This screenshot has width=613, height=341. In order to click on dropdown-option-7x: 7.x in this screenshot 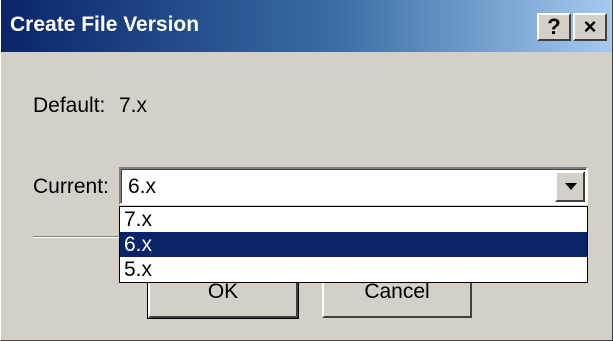, I will do `click(353, 219)`.